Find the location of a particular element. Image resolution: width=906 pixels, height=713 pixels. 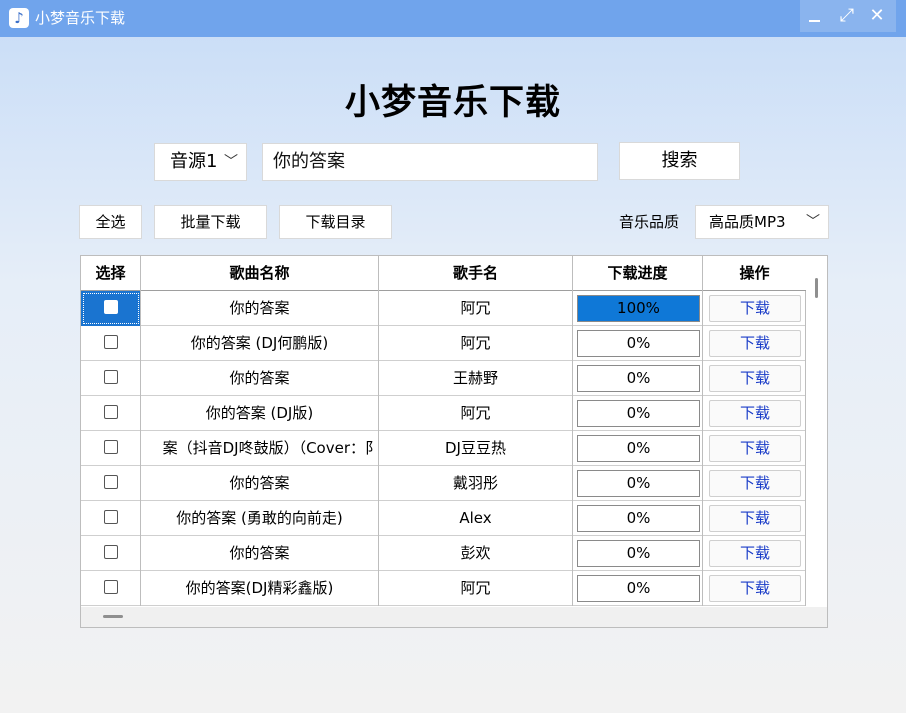

download-directory-button: 下载目录 is located at coordinates (335, 222).